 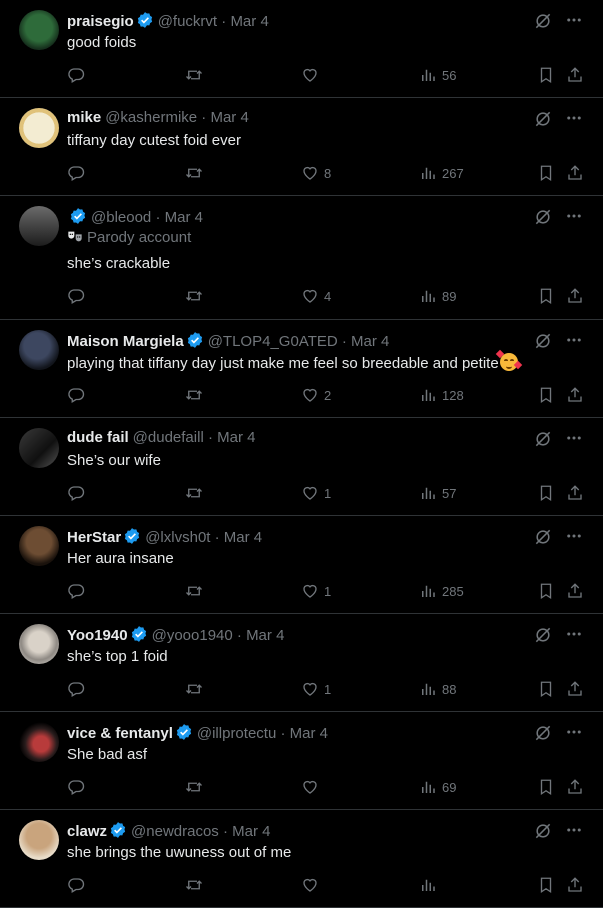 I want to click on views-button: 57, so click(x=437, y=493).